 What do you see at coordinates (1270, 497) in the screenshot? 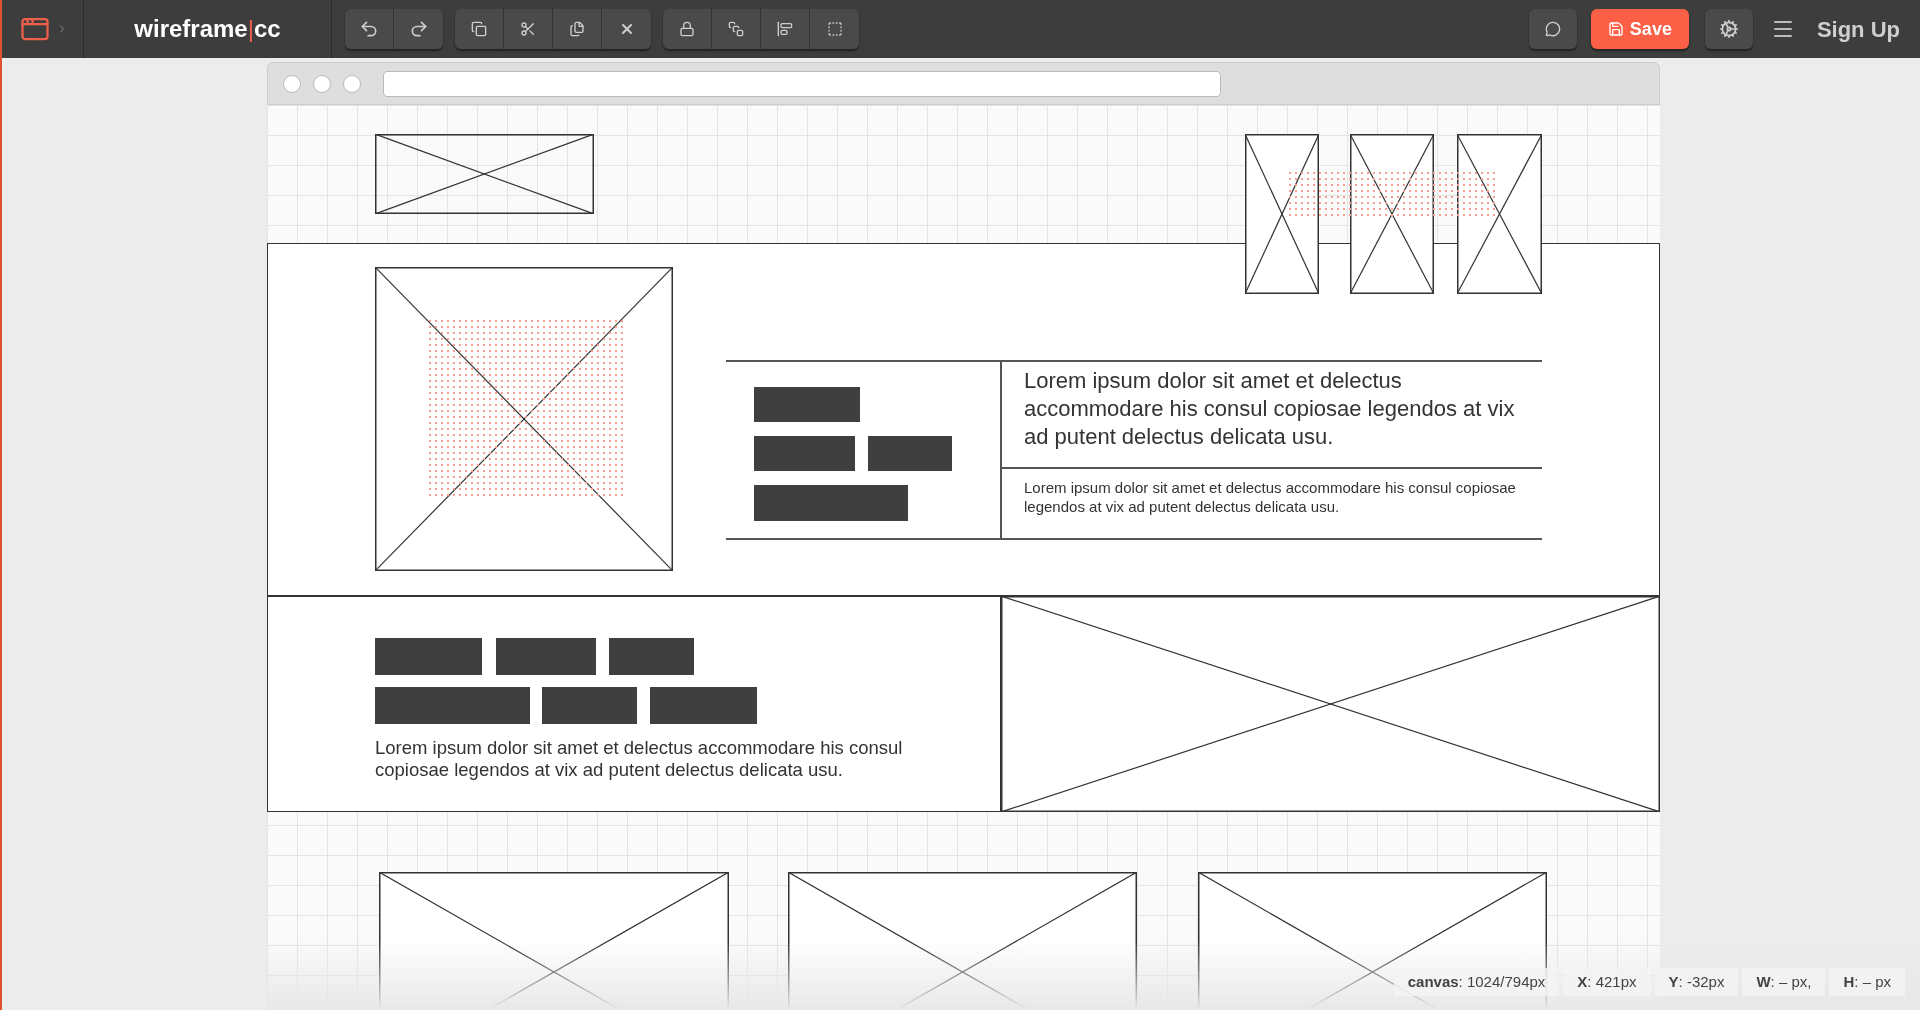
I see `feature-description: Lorem ipsum dolor sit amet et delectus accommodare his consul copiosae legendos at vix ad putent delectus delicata usu.` at bounding box center [1270, 497].